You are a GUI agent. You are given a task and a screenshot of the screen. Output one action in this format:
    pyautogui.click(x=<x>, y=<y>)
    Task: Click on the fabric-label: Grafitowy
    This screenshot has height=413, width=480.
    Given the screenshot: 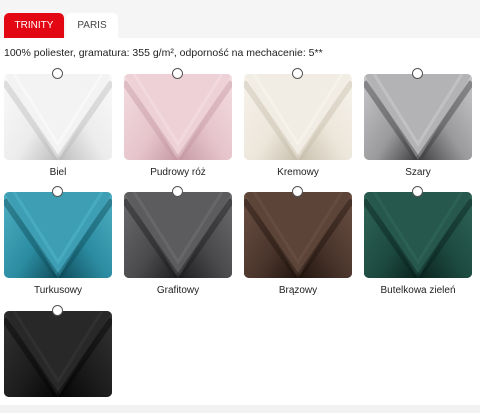 What is the action you would take?
    pyautogui.click(x=178, y=290)
    